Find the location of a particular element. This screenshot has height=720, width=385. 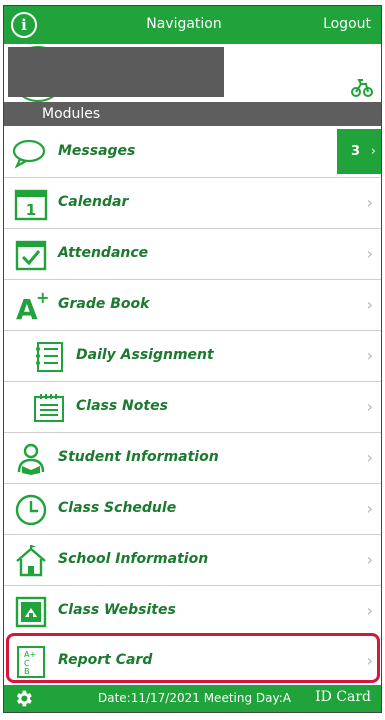

id-card-button: ID Card is located at coordinates (343, 697).